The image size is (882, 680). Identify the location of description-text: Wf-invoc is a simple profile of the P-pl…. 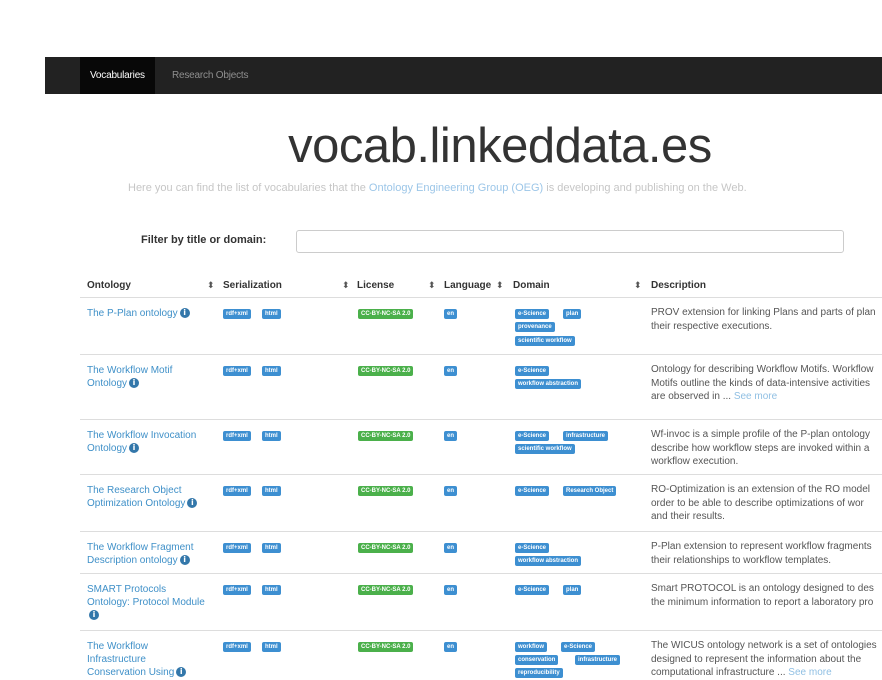
(766, 448).